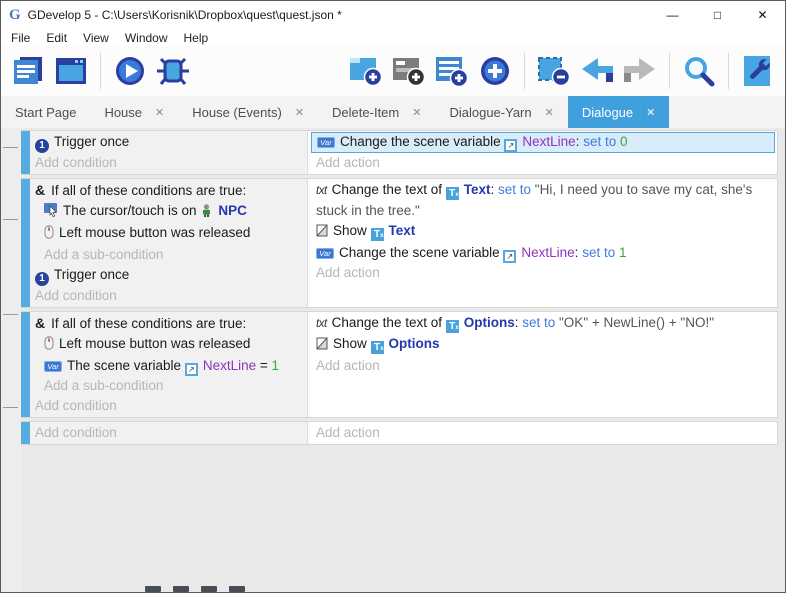 The height and width of the screenshot is (593, 786). I want to click on close-button: ✕, so click(762, 15).